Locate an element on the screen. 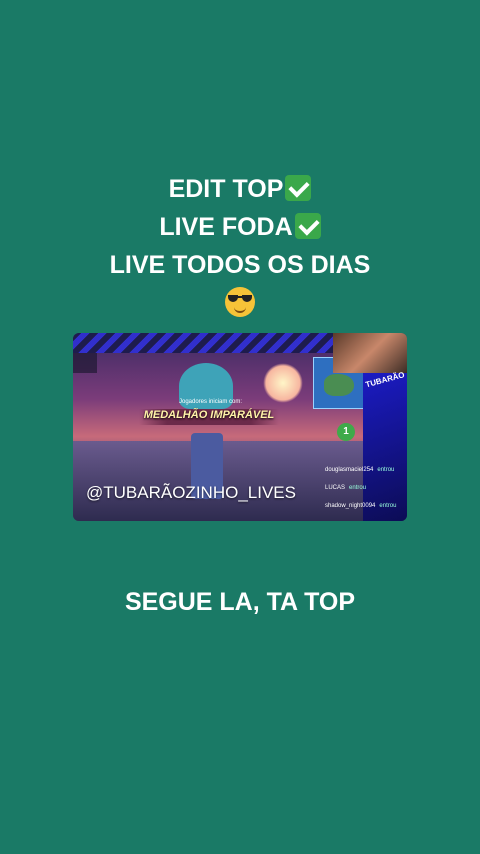  channel-handle: @TUBARÃOZINHO_LIVES is located at coordinates (191, 492).